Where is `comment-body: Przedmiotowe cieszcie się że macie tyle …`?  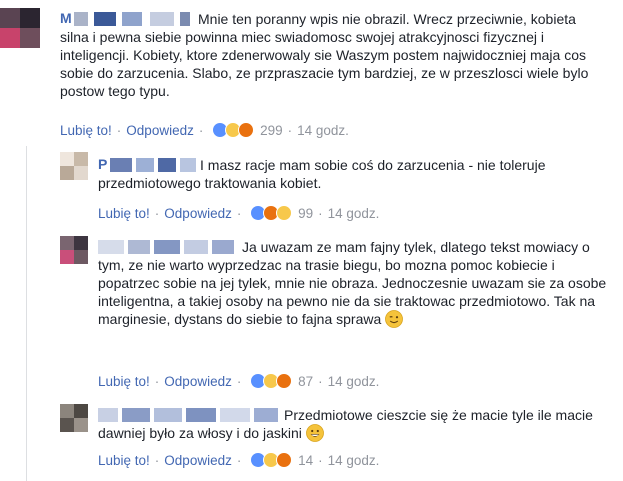 comment-body: Przedmiotowe cieszcie się że macie tyle … is located at coordinates (345, 424).